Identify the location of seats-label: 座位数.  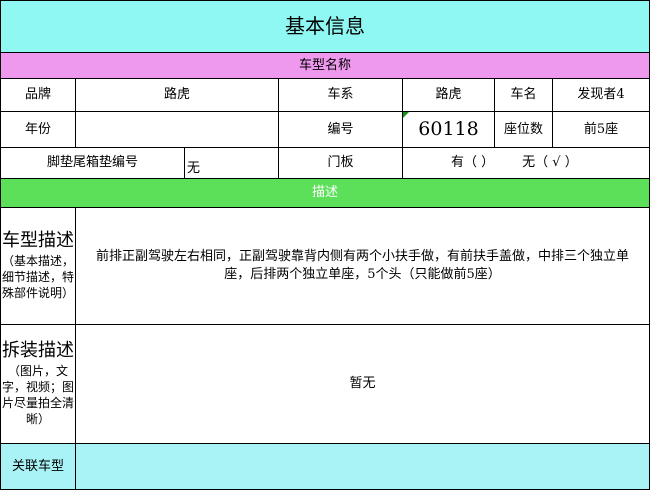
(523, 129).